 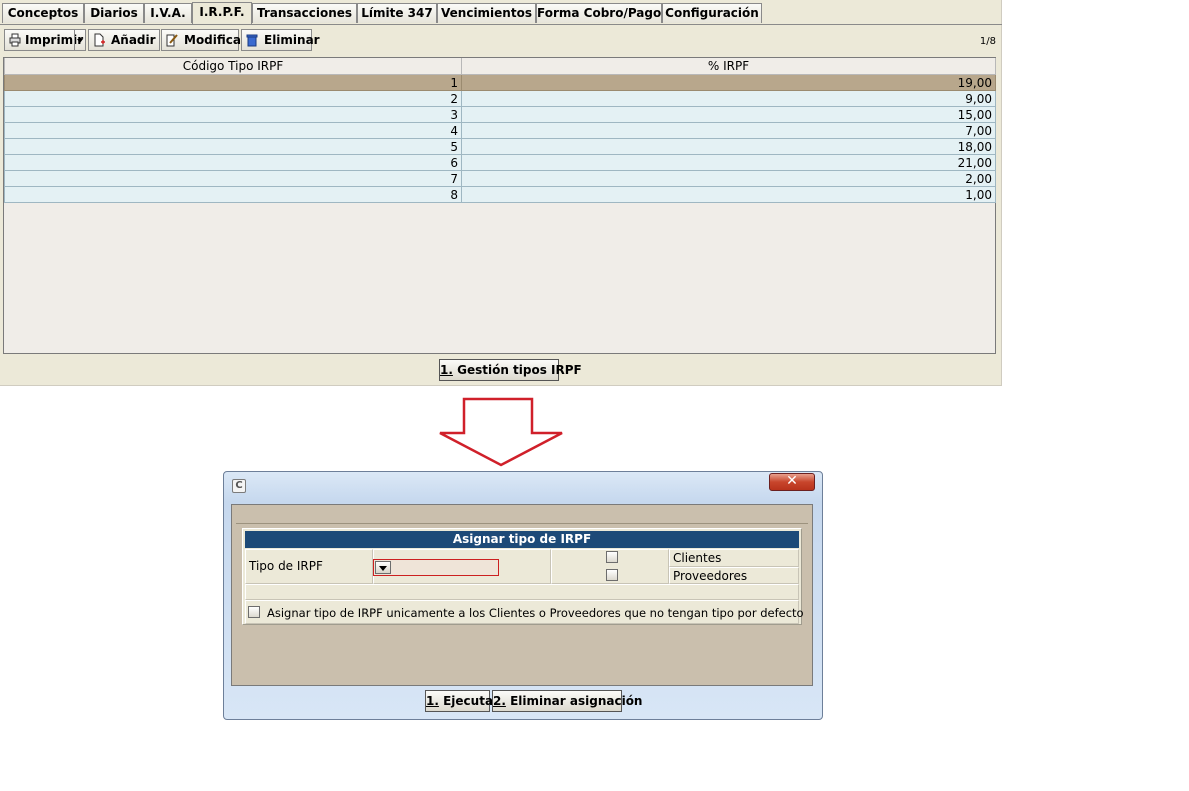 I want to click on tab-diarios: Diarios, so click(x=114, y=13).